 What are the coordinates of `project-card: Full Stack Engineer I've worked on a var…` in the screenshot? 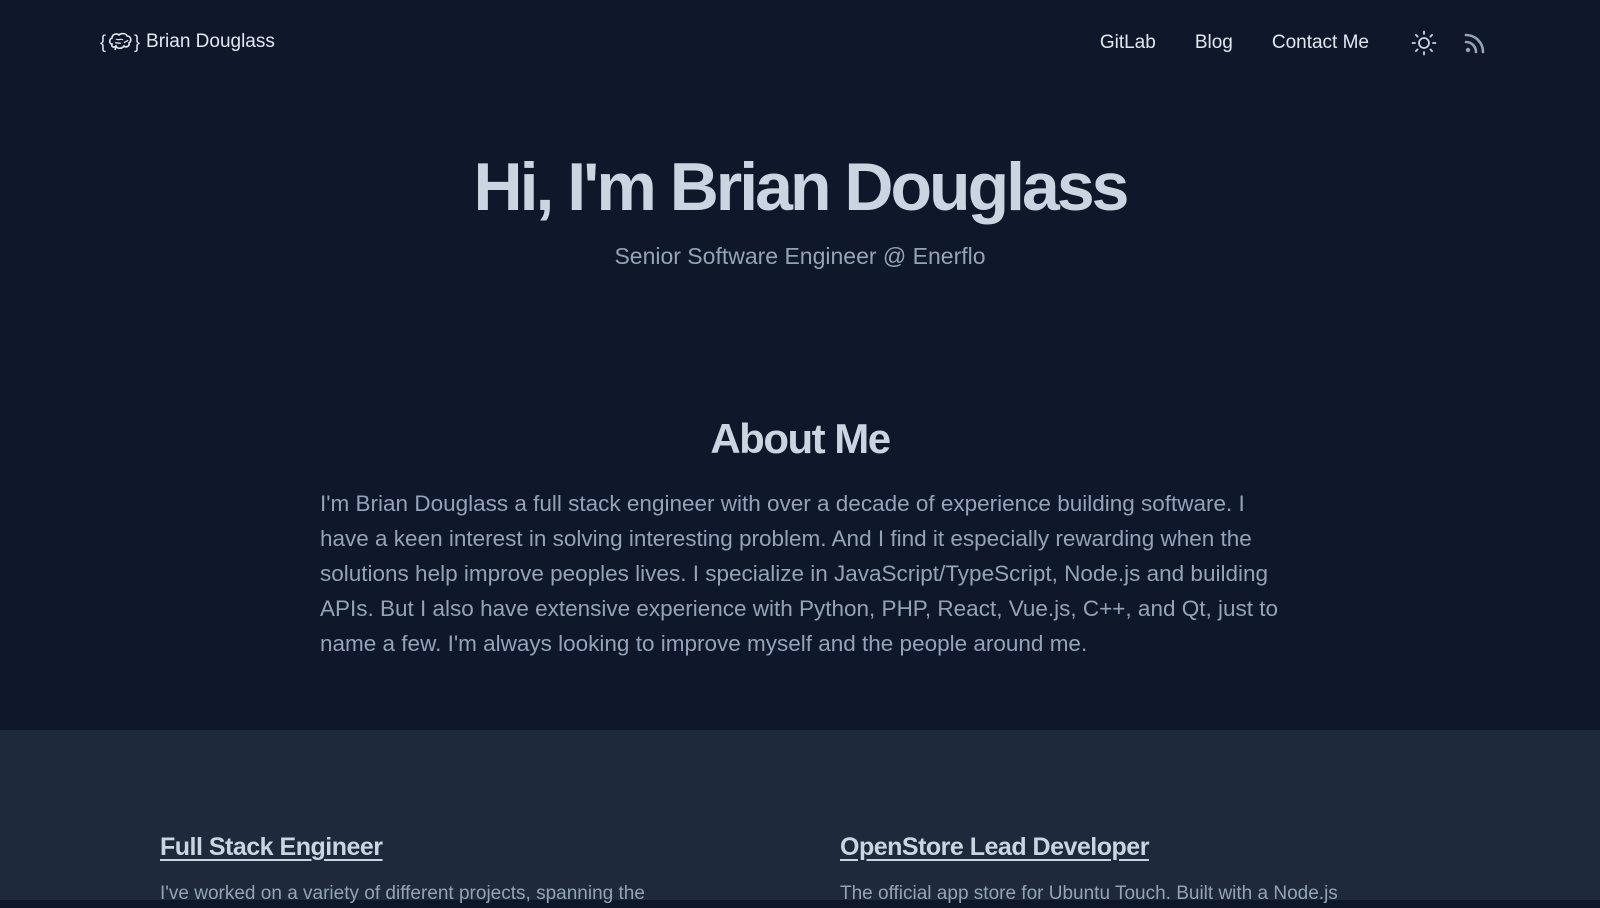 It's located at (420, 870).